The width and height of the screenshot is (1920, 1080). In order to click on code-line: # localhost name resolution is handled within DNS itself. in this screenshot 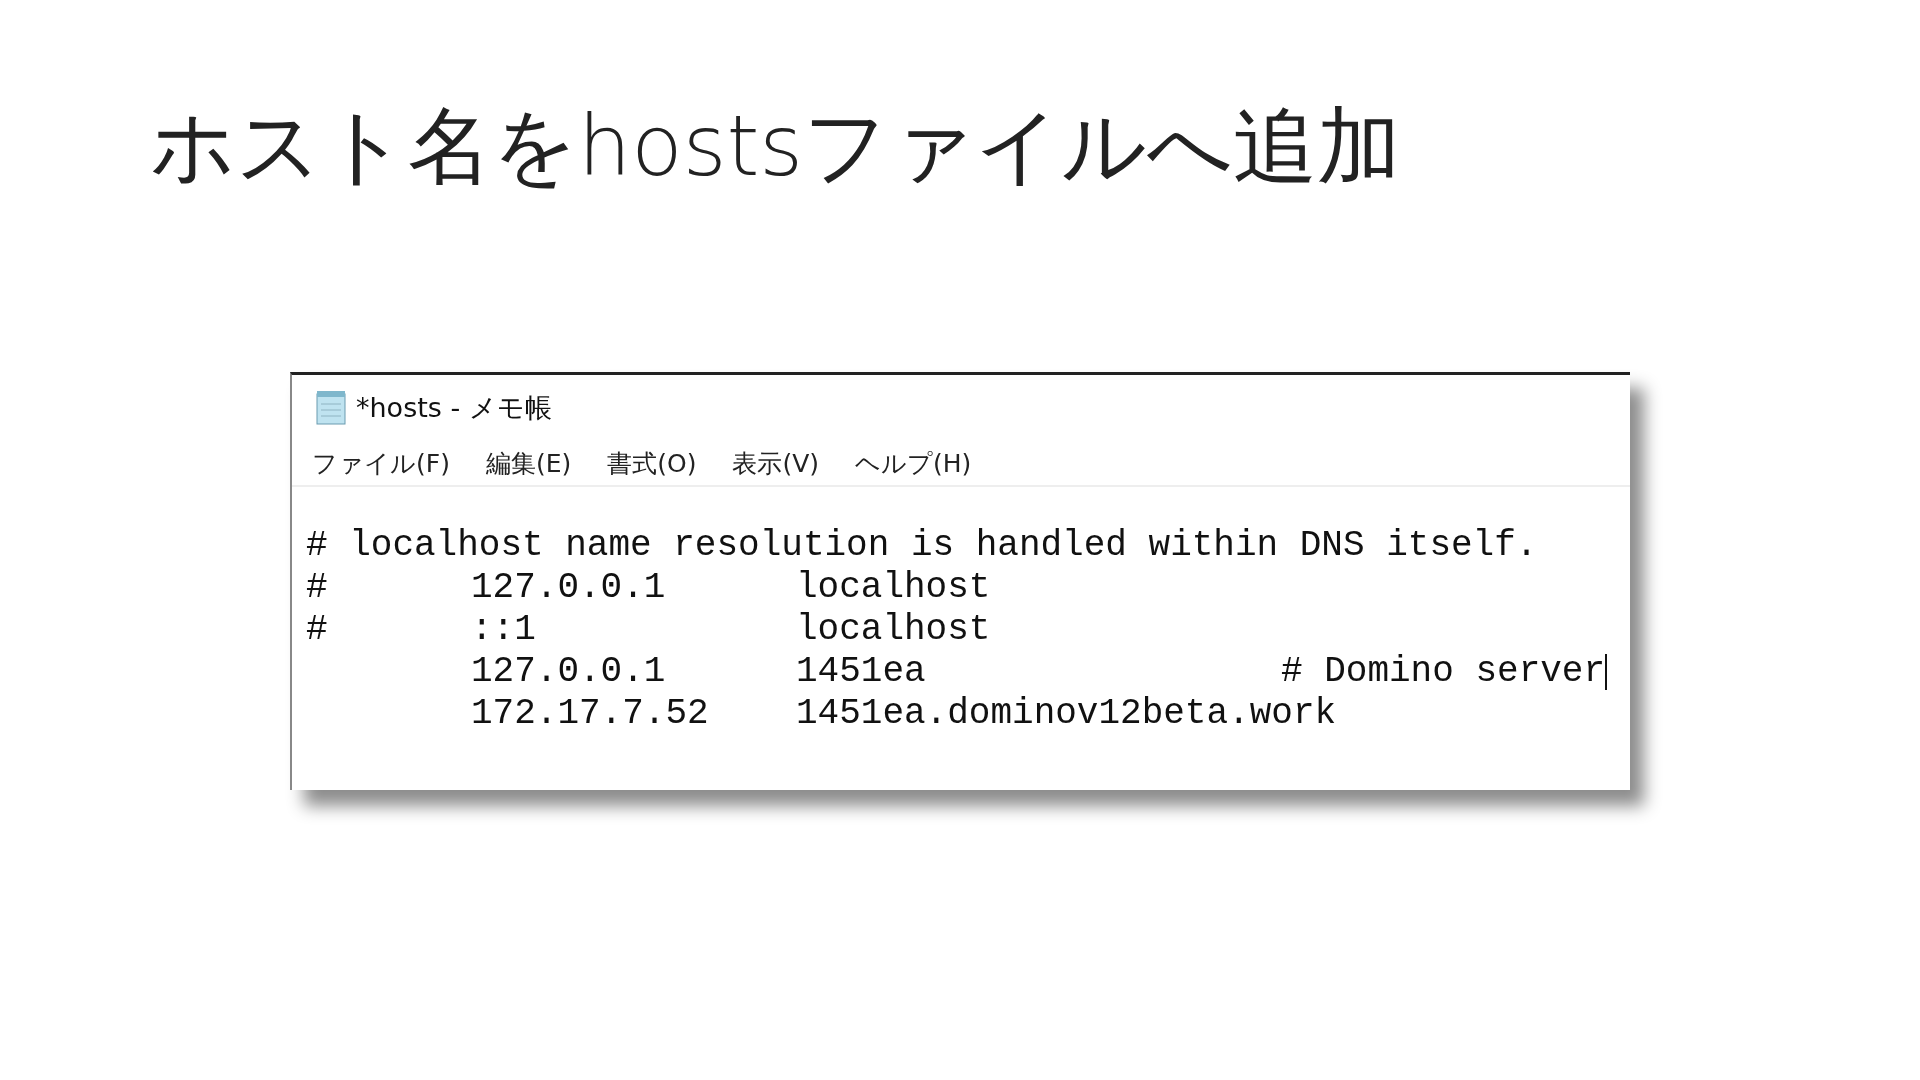, I will do `click(922, 546)`.